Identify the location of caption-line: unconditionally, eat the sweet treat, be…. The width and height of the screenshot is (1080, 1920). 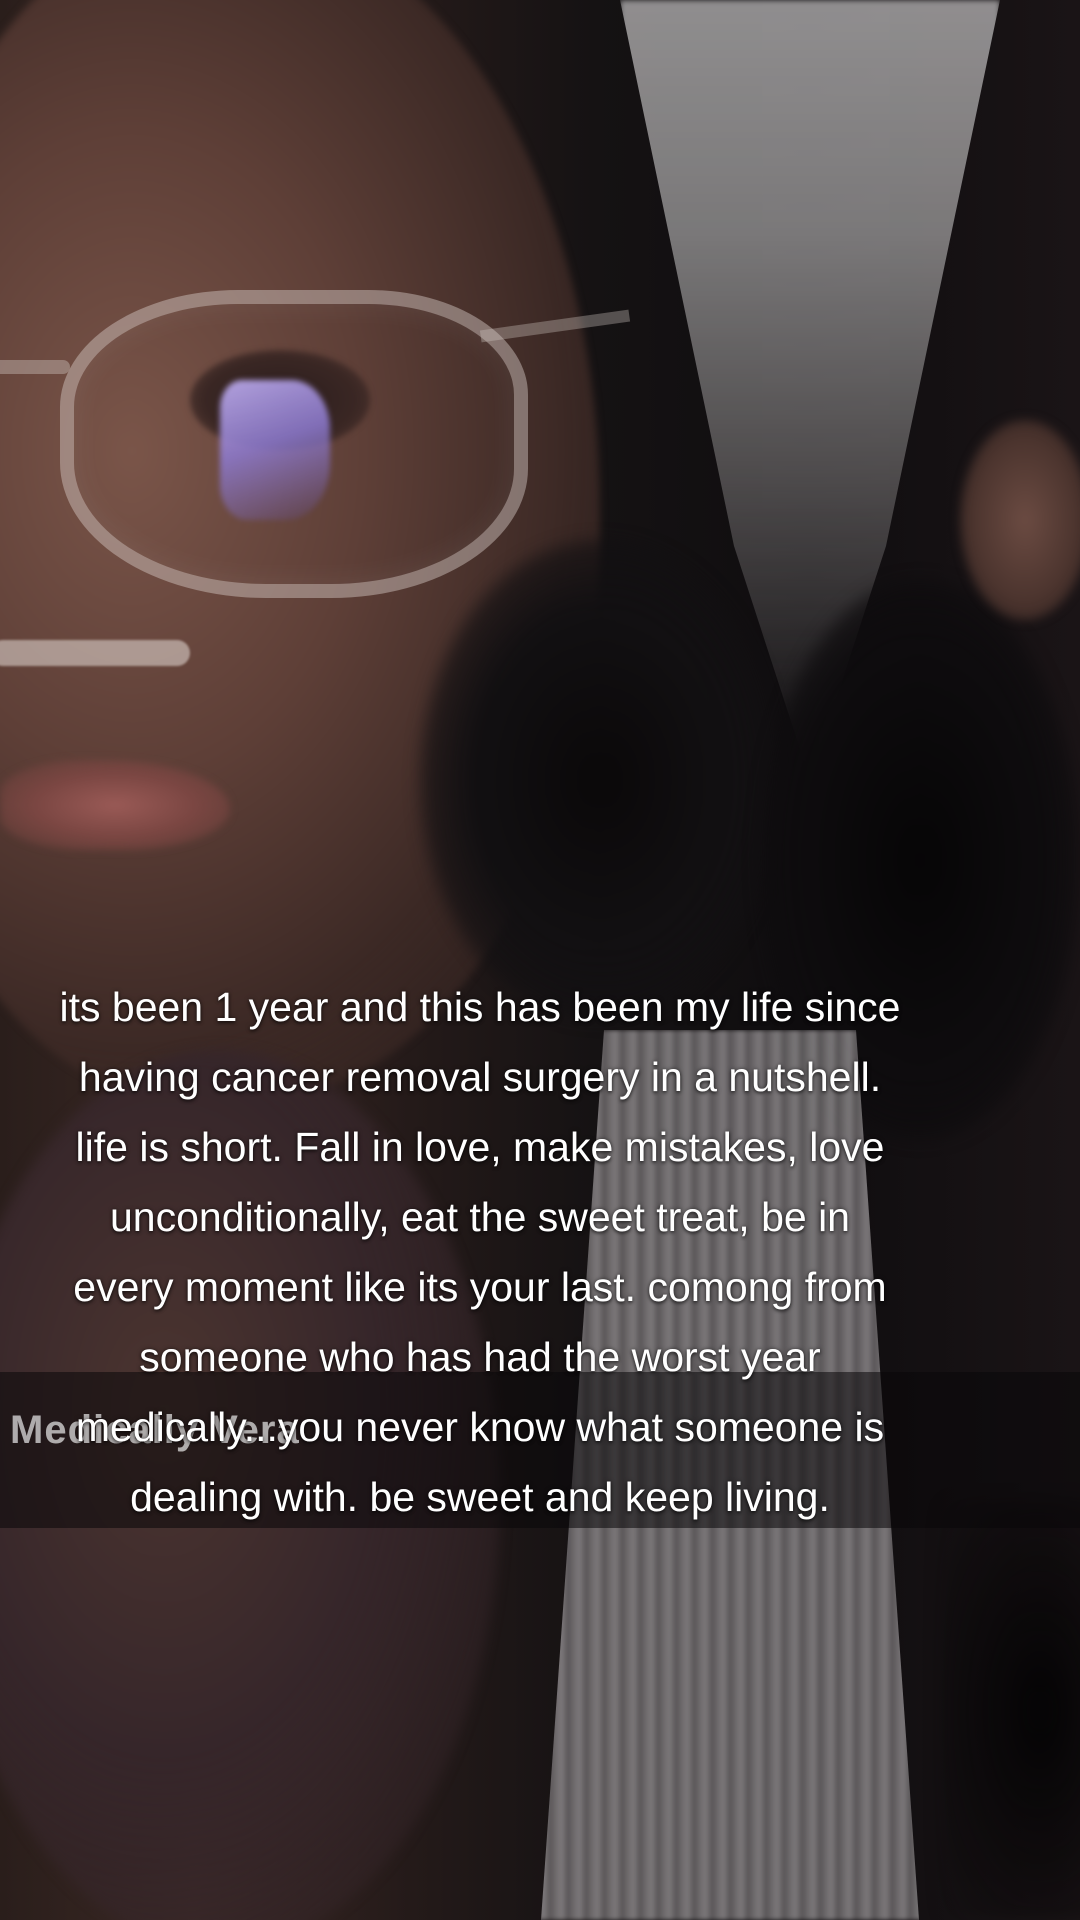
(480, 1217).